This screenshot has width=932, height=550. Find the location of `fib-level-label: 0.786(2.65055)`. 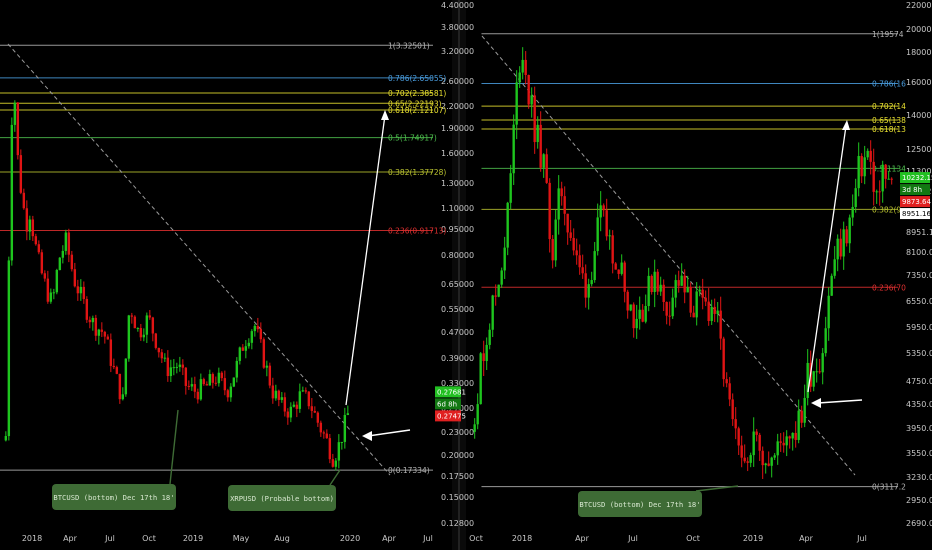

fib-level-label: 0.786(2.65055) is located at coordinates (417, 78).